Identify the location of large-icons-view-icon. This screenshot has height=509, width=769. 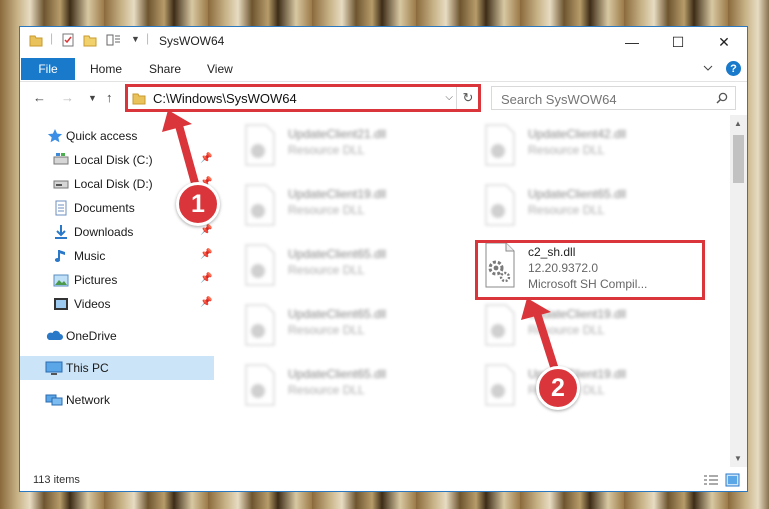
(733, 480).